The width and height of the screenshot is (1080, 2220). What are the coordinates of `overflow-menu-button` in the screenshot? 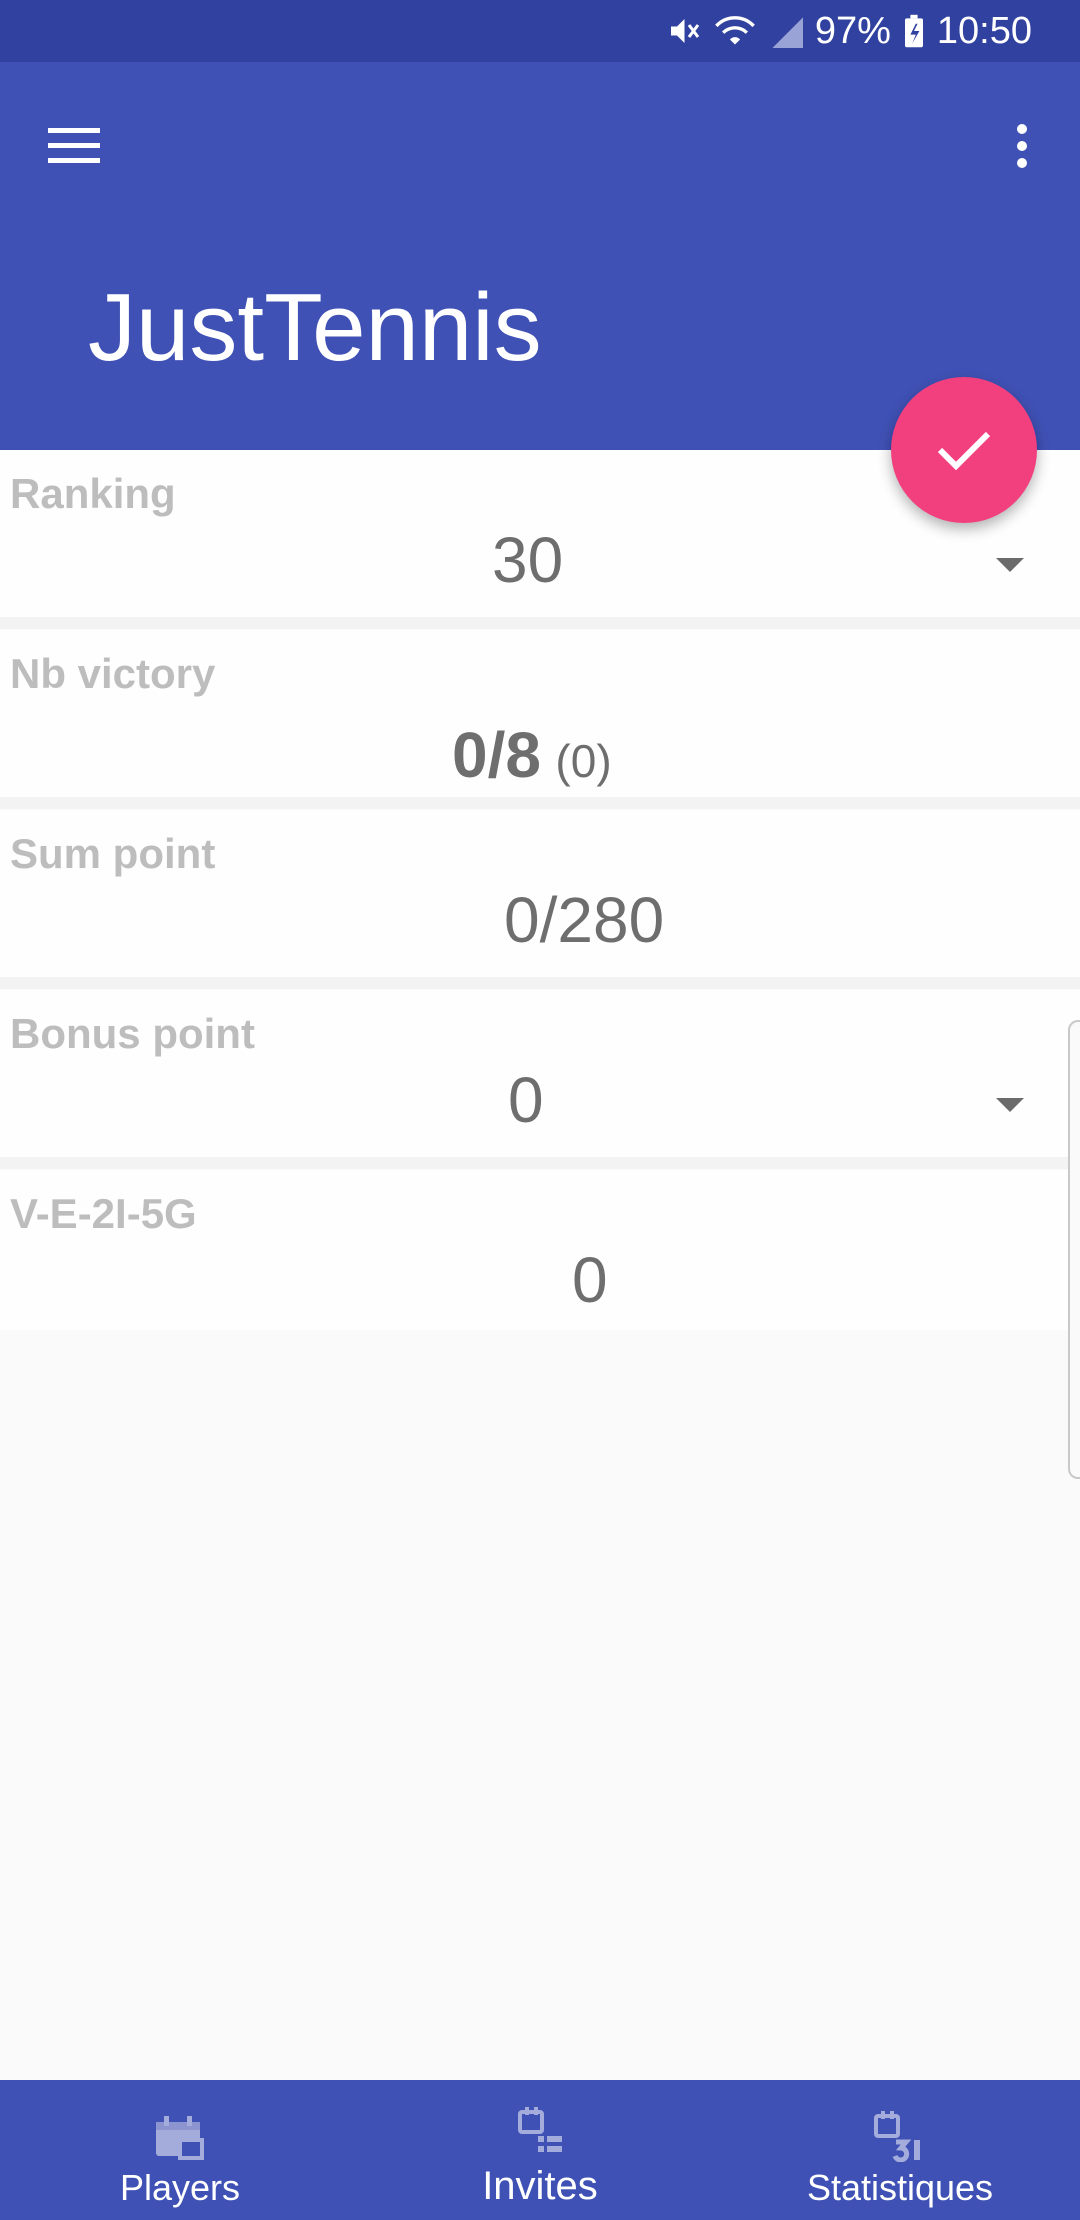 It's located at (1022, 146).